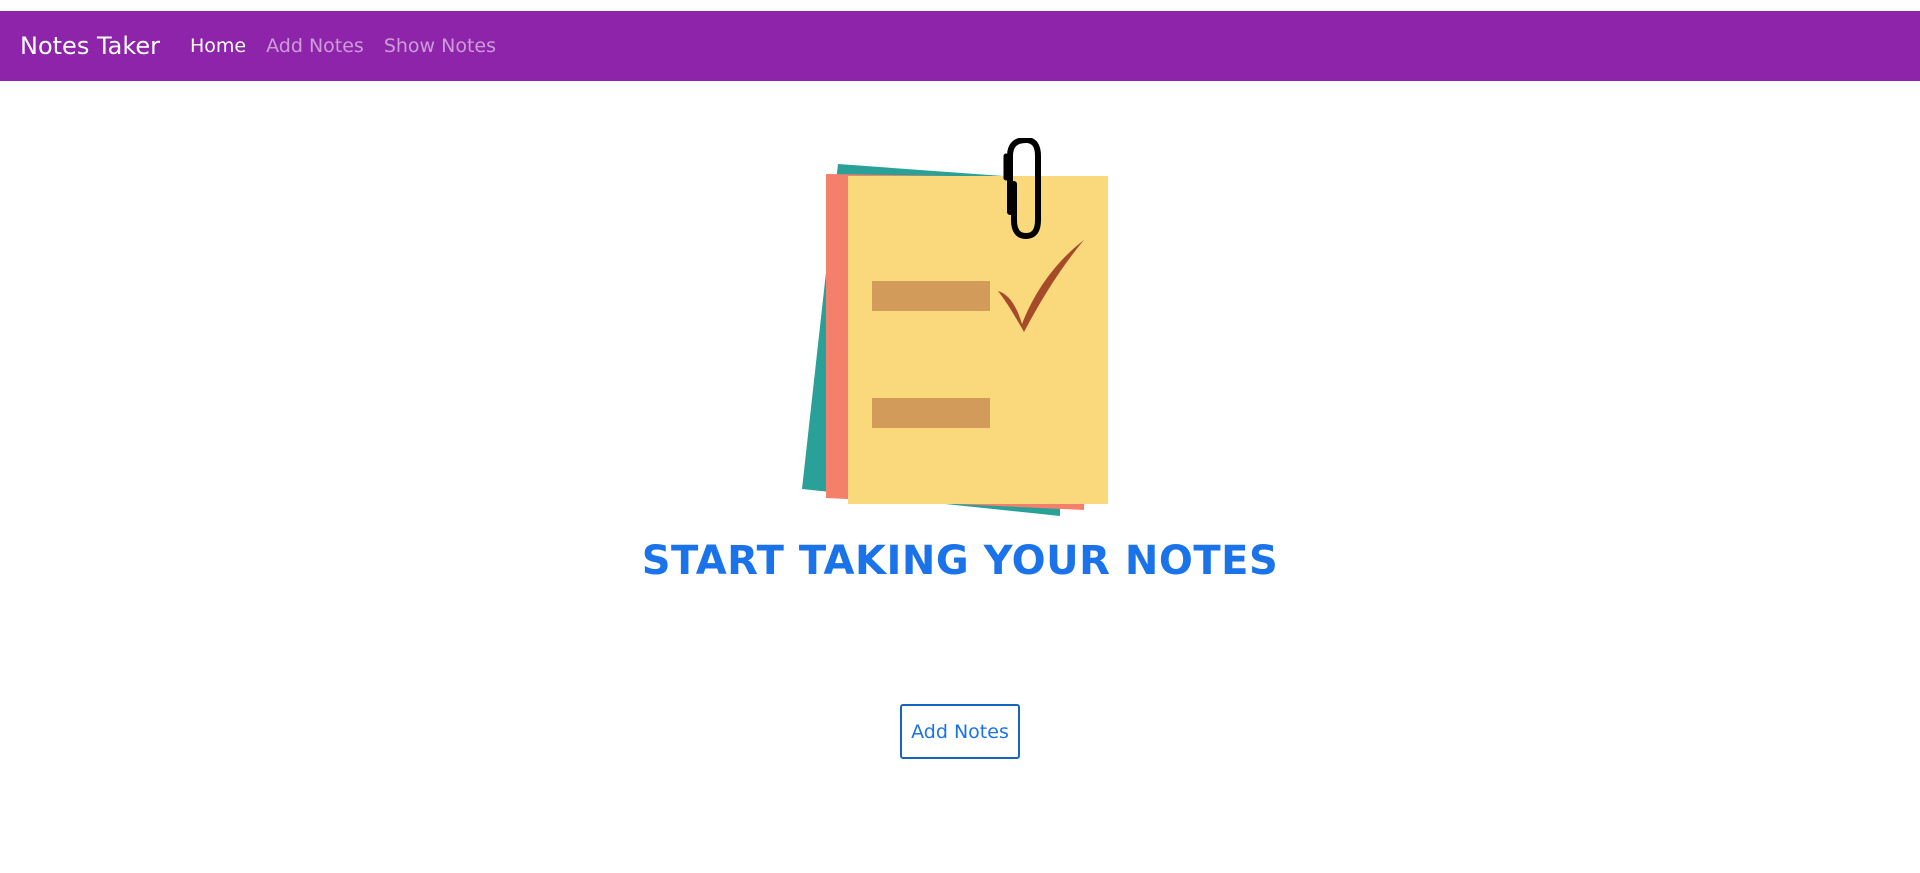  I want to click on nav-link-show-notes: Show Notes, so click(440, 46).